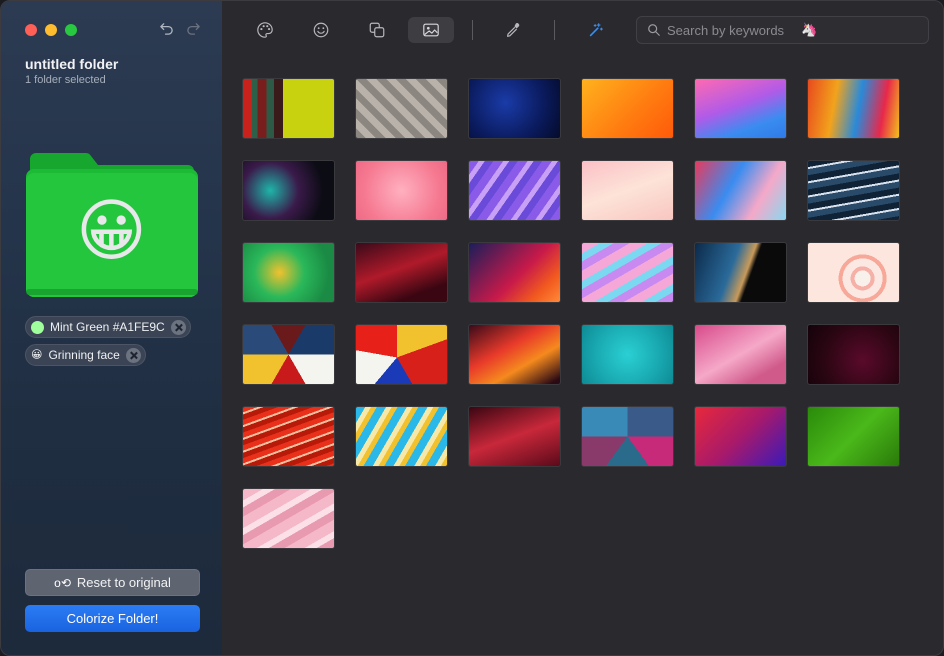 The image size is (944, 656). I want to click on color-swatch, so click(37, 327).